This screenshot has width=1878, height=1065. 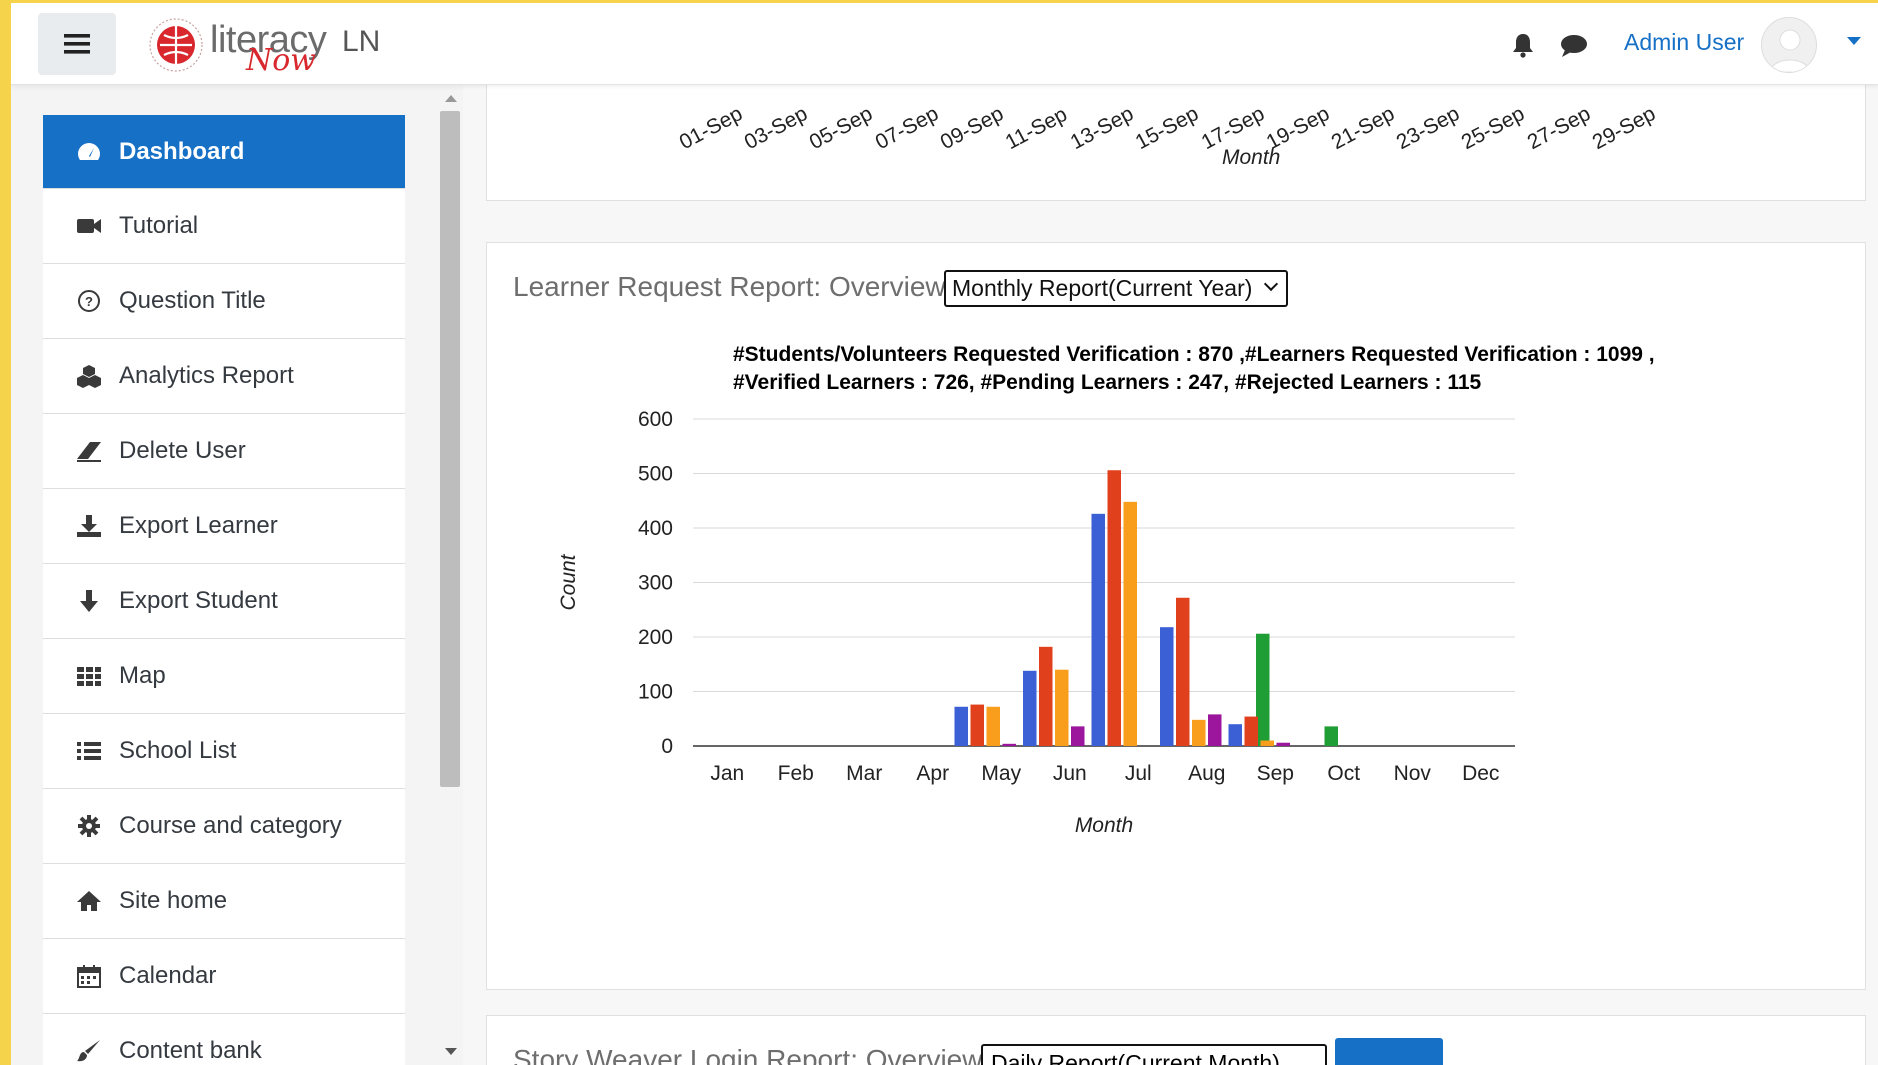 I want to click on list-icon, so click(x=89, y=751).